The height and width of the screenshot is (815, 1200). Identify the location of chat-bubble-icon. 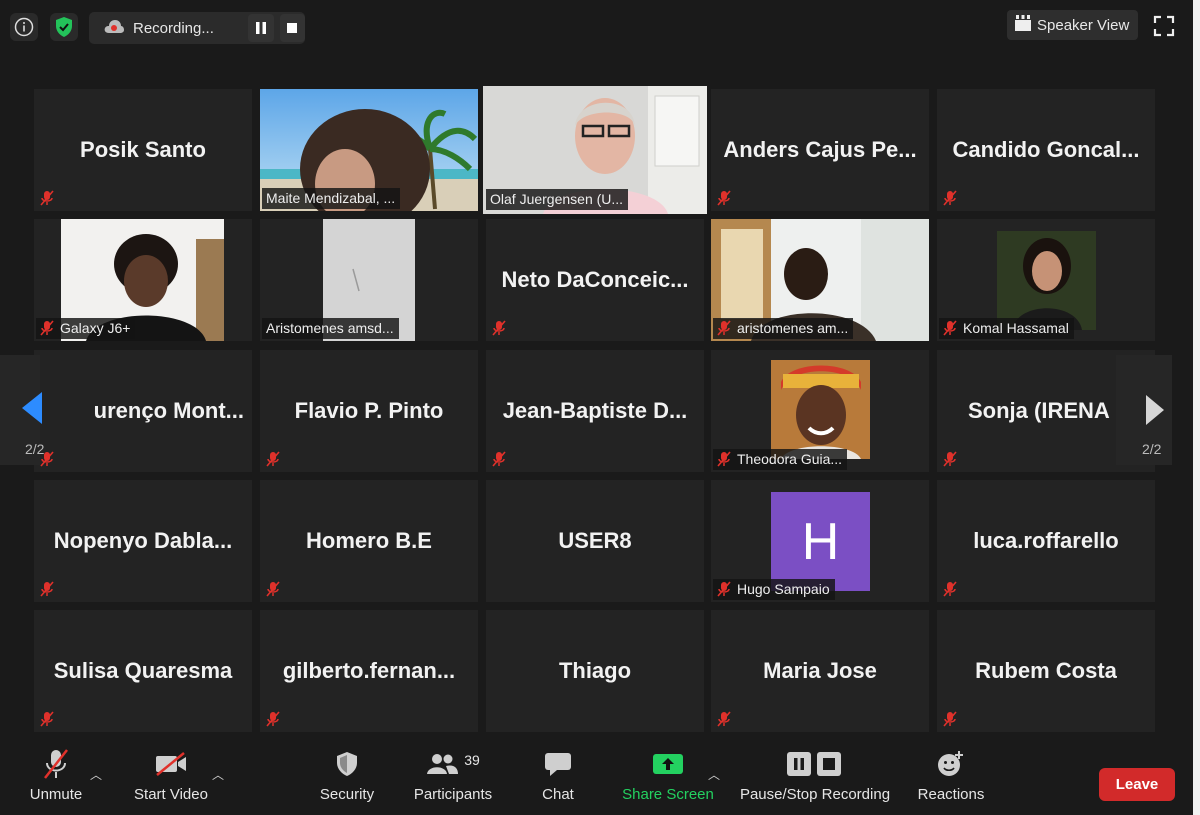
(558, 764).